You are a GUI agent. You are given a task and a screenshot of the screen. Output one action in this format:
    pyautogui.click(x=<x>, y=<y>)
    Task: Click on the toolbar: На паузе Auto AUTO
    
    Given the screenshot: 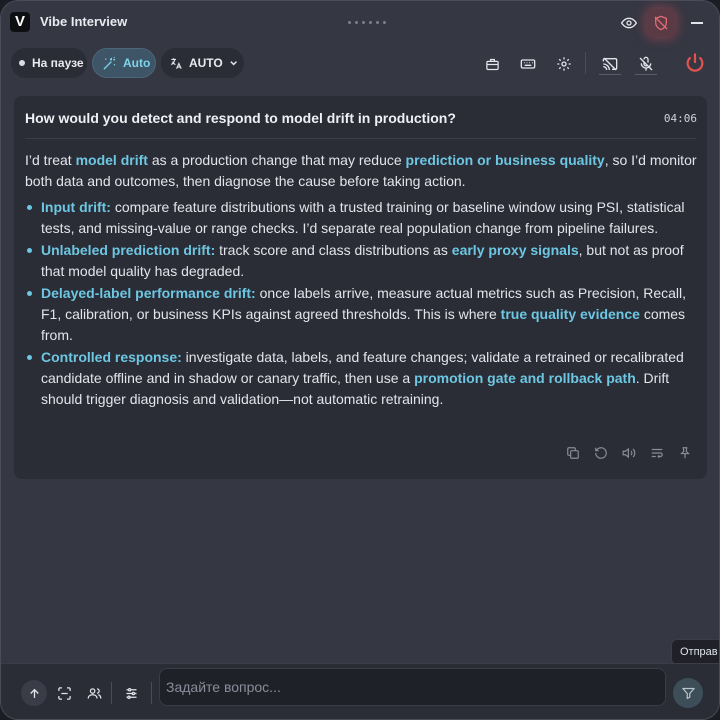 What is the action you would take?
    pyautogui.click(x=360, y=63)
    